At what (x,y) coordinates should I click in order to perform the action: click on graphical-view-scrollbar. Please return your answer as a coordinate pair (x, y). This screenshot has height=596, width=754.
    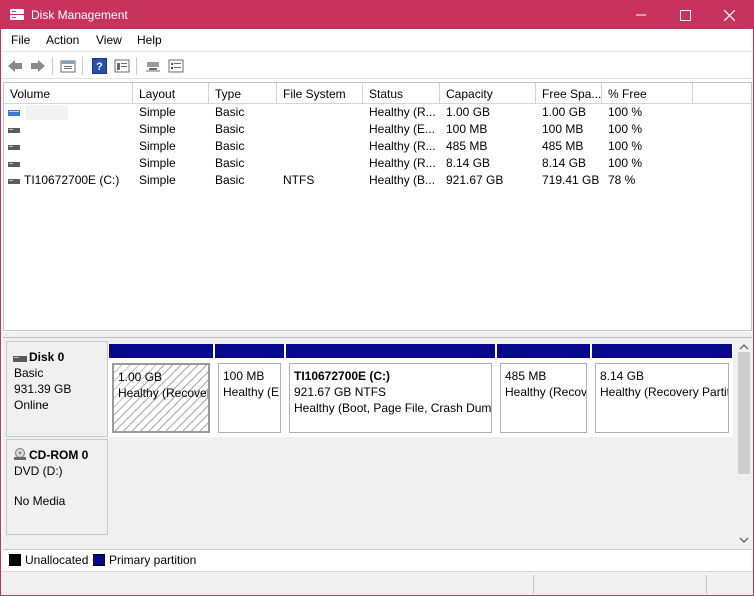
    Looking at the image, I should click on (744, 443).